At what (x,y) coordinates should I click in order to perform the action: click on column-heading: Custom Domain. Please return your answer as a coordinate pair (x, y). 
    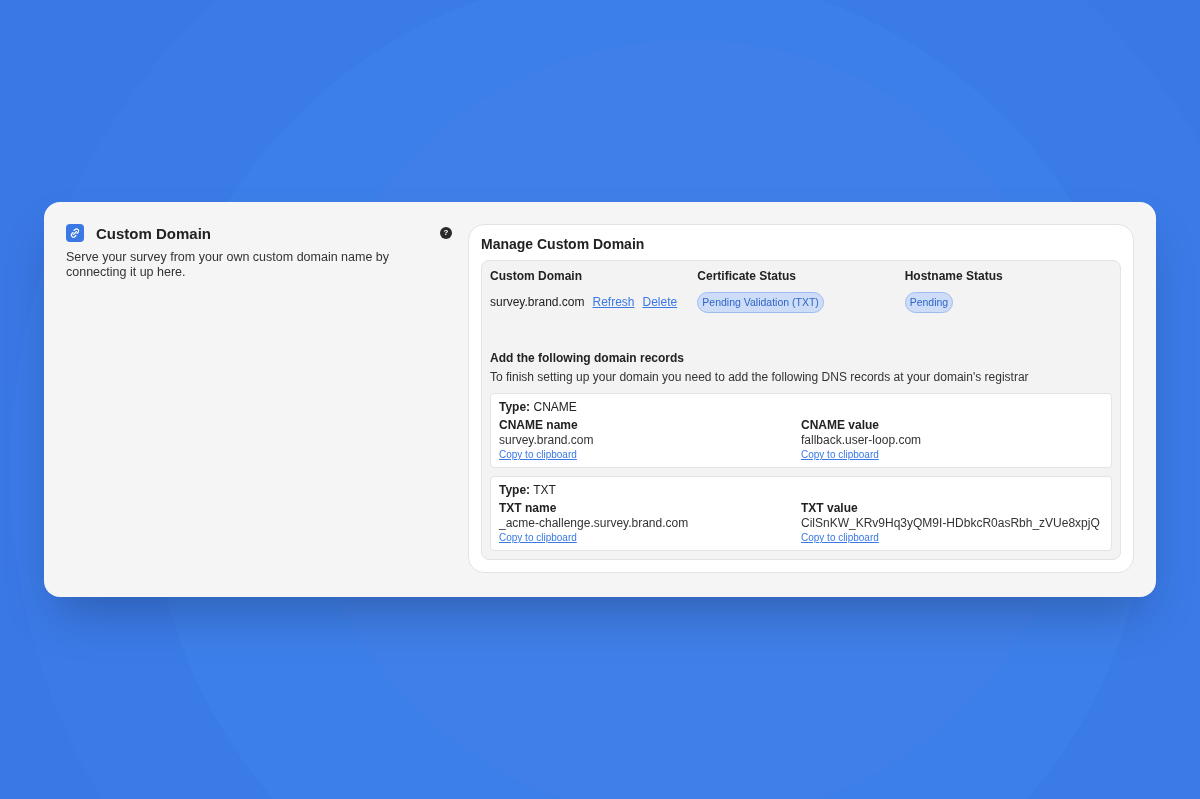
    Looking at the image, I should click on (536, 276).